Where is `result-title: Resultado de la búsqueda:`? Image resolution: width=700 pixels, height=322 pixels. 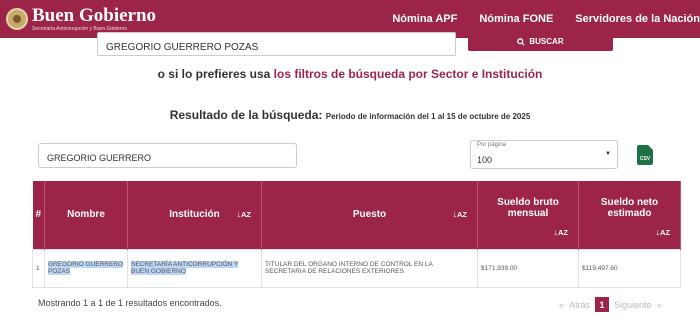
result-title: Resultado de la búsqueda: is located at coordinates (246, 115).